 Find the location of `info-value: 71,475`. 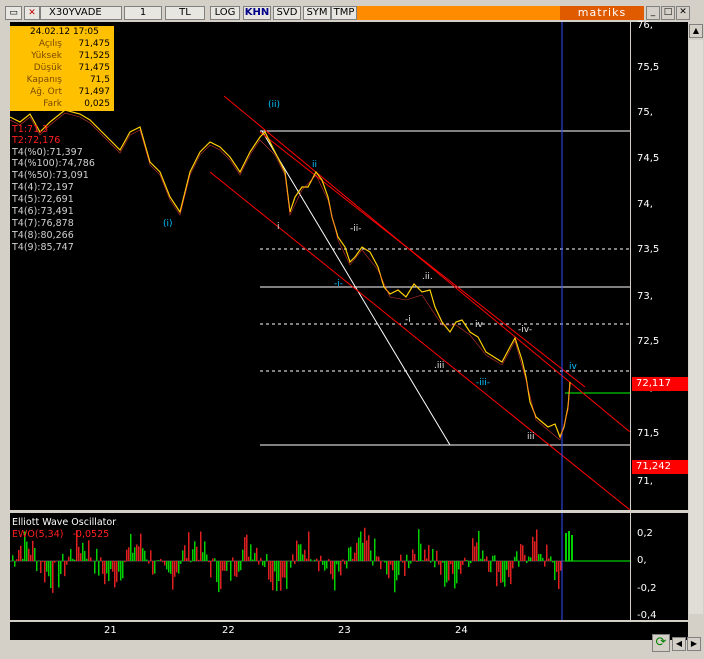

info-value: 71,475 is located at coordinates (94, 44).